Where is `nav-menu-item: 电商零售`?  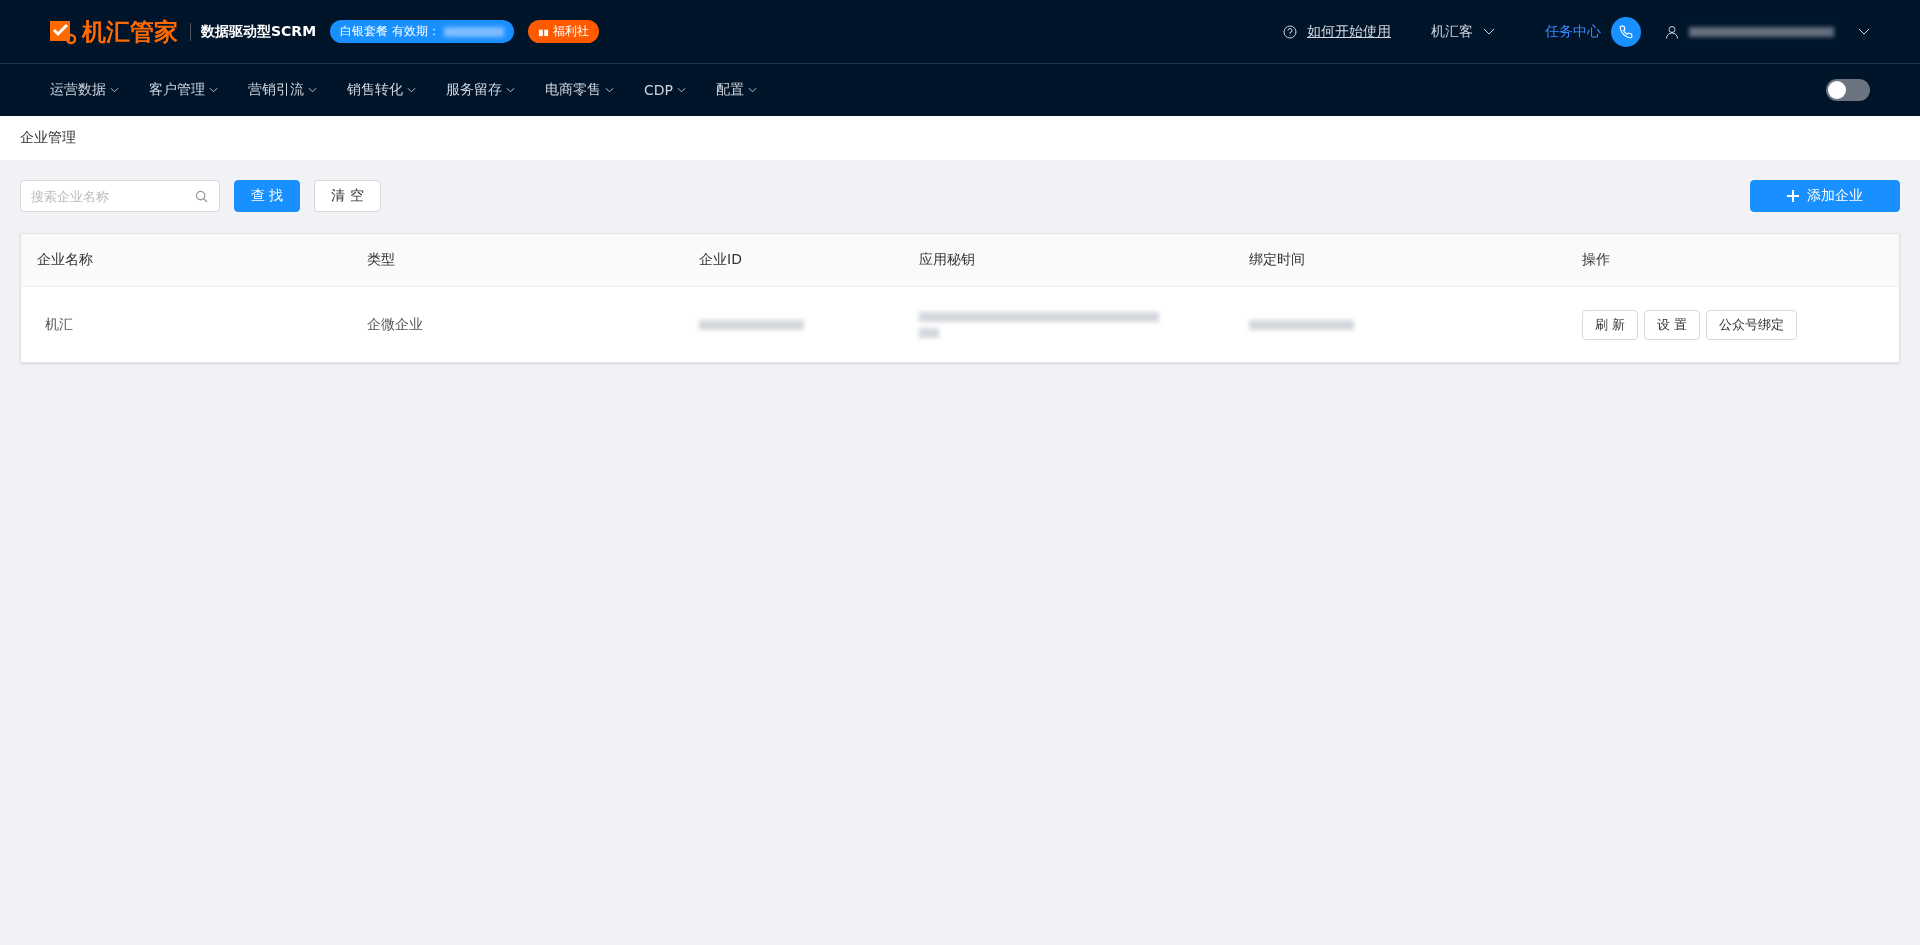
nav-menu-item: 电商零售 is located at coordinates (579, 90).